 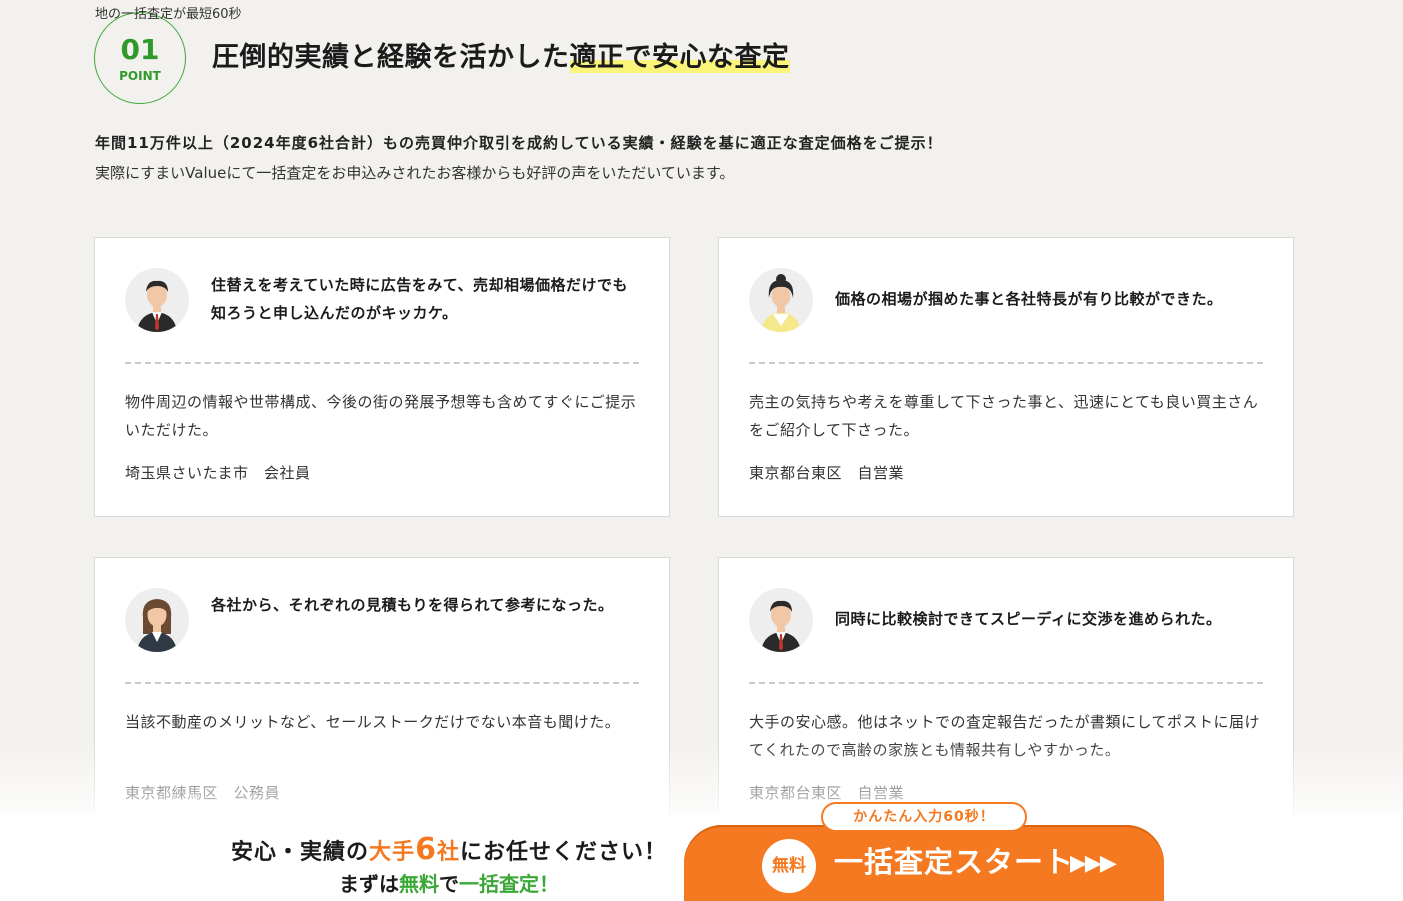 I want to click on cta-msg-text: 安心・実績の, so click(x=300, y=852).